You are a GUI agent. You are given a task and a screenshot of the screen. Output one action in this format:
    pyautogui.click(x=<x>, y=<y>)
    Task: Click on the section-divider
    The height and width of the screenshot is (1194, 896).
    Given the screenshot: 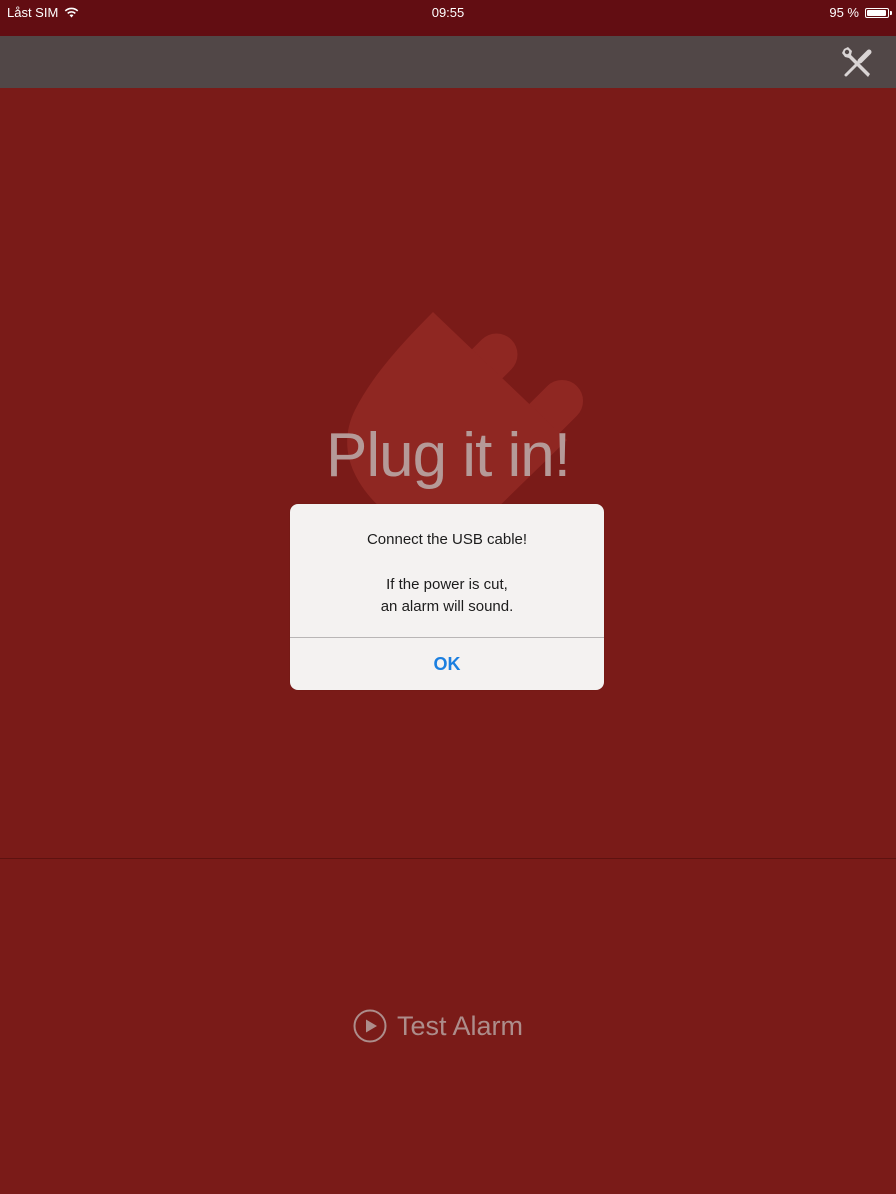 What is the action you would take?
    pyautogui.click(x=448, y=858)
    